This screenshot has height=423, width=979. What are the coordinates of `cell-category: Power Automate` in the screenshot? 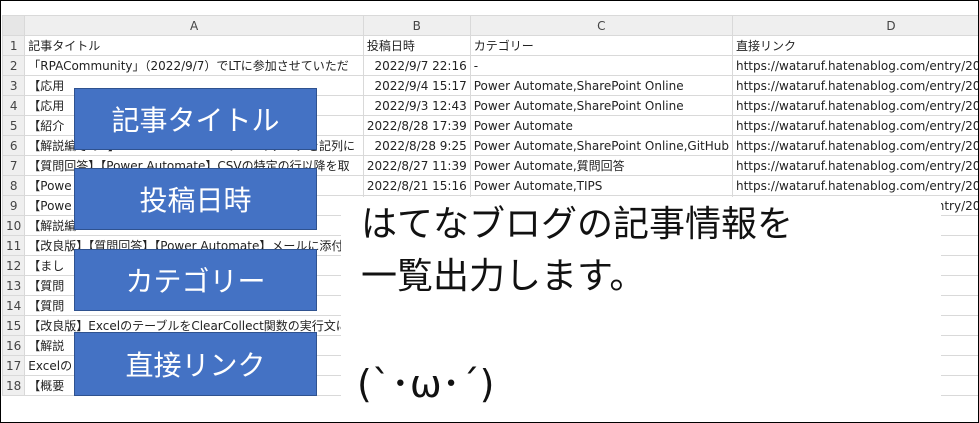 It's located at (601, 125).